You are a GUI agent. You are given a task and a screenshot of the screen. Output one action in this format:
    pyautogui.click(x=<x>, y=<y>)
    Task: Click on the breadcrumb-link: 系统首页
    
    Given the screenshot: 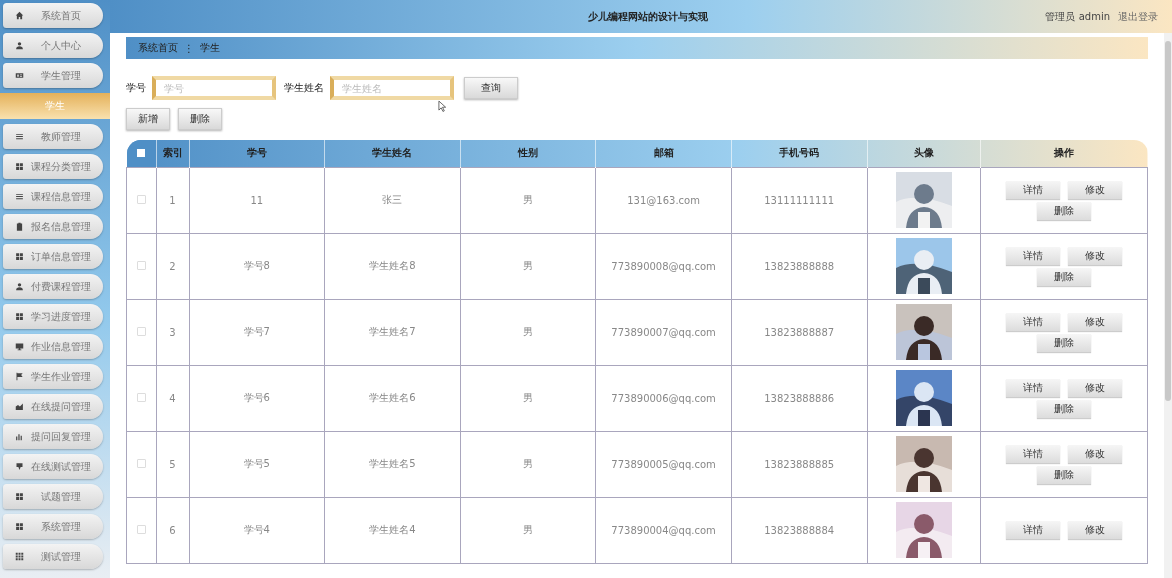 What is the action you would take?
    pyautogui.click(x=158, y=48)
    